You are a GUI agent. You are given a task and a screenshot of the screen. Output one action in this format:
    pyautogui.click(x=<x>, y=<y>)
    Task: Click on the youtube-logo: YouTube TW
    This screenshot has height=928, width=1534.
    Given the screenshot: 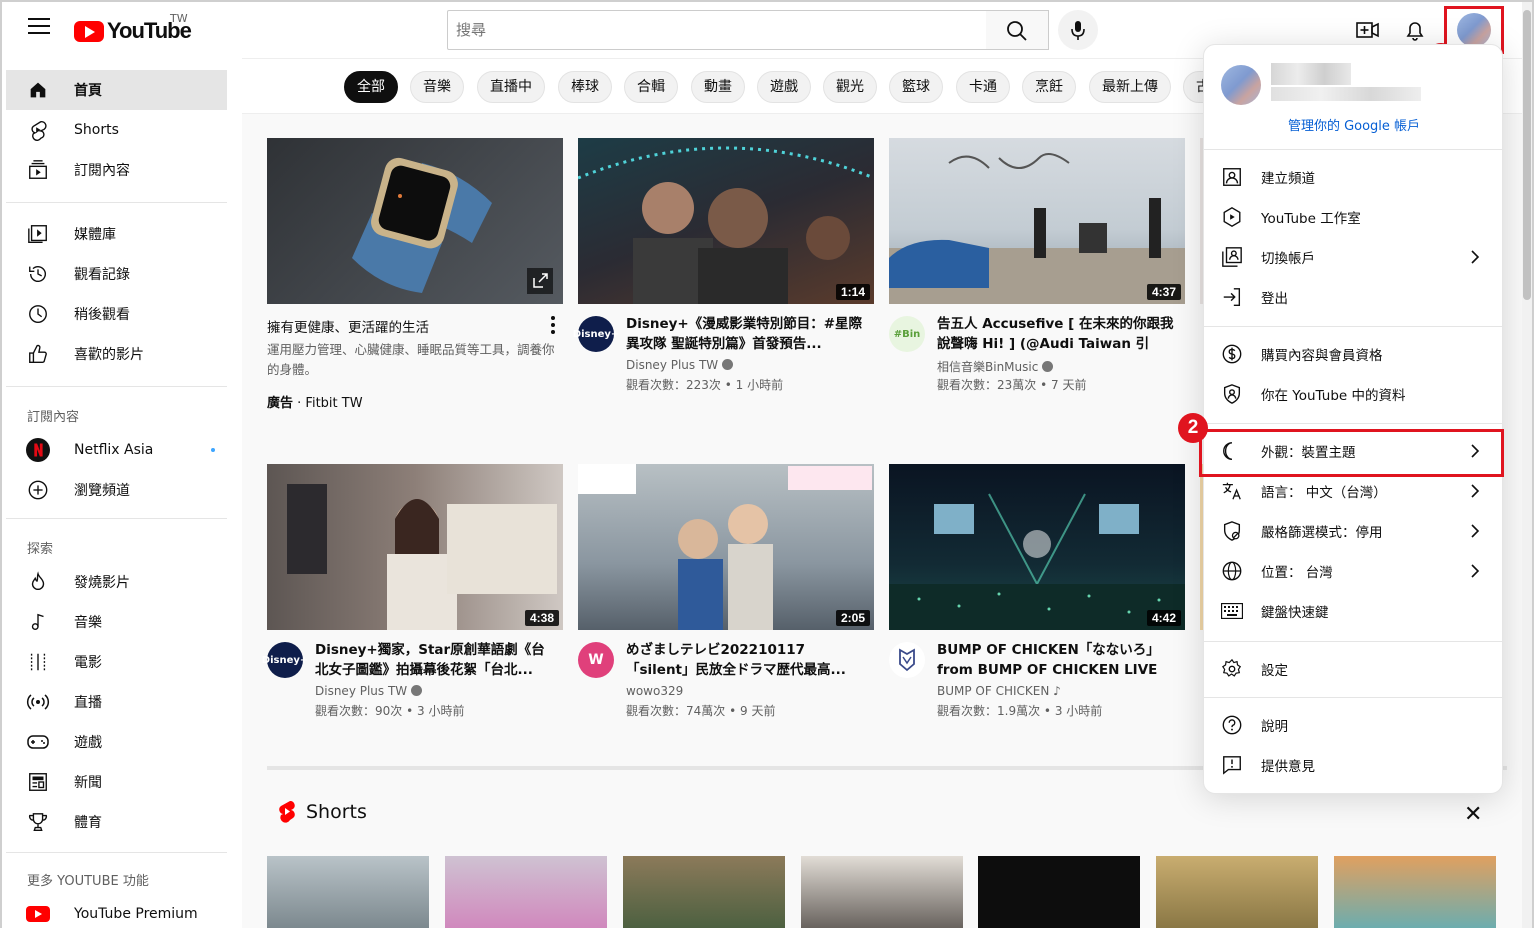 What is the action you would take?
    pyautogui.click(x=133, y=28)
    